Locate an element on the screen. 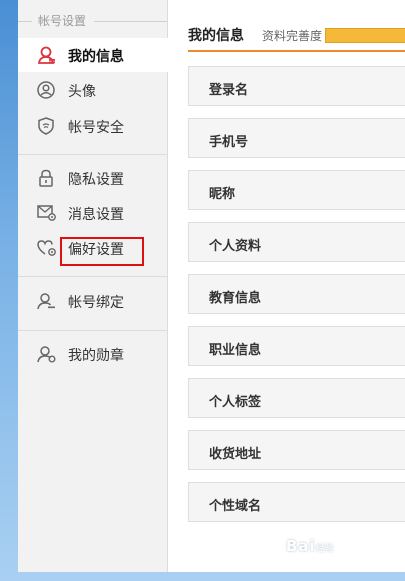 The image size is (405, 581). sidebar-item-account-security: 帐号安全 is located at coordinates (92, 126).